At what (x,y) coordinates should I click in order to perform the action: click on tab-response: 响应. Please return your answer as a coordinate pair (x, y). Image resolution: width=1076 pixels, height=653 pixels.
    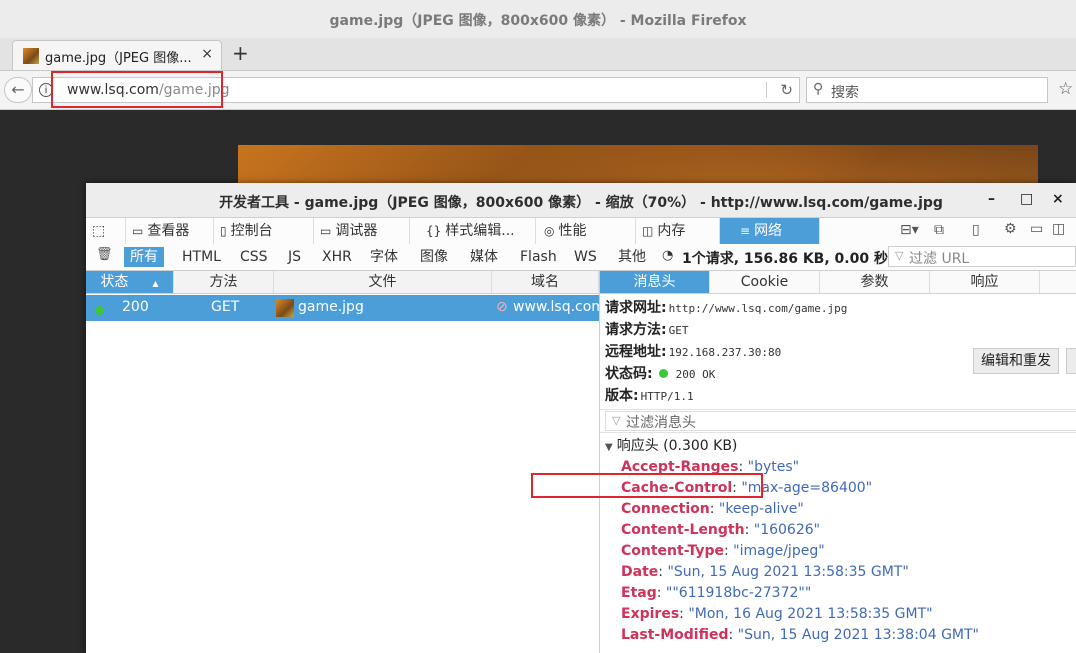
    Looking at the image, I should click on (985, 282).